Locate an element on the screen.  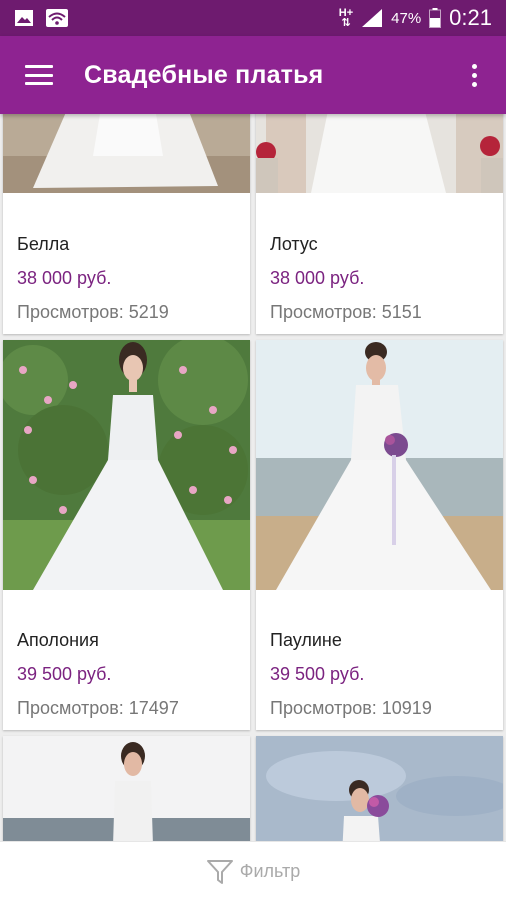
signal-icon is located at coordinates (372, 18).